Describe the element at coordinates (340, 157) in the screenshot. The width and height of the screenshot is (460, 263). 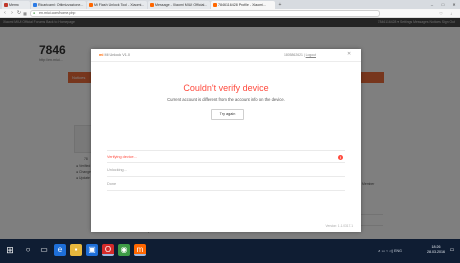
I see `error-icon: !` at that location.